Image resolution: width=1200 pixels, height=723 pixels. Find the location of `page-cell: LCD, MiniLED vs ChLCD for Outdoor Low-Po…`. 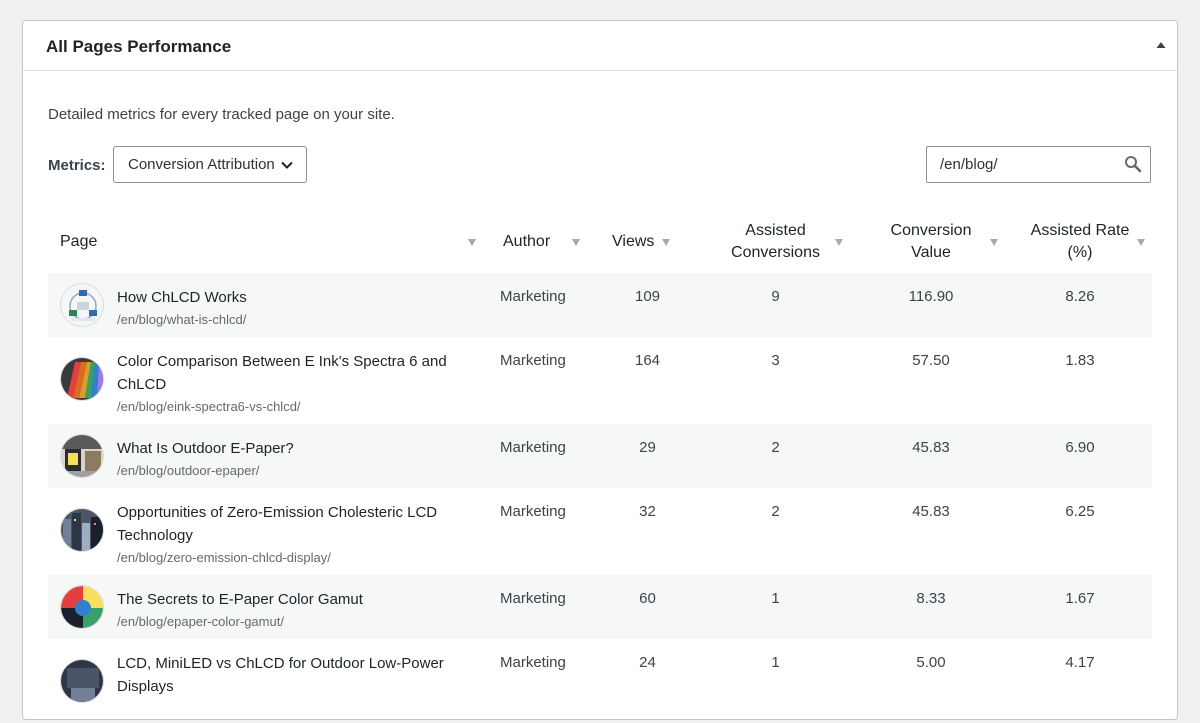

page-cell: LCD, MiniLED vs ChLCD for Outdoor Low-Po… is located at coordinates (271, 681).